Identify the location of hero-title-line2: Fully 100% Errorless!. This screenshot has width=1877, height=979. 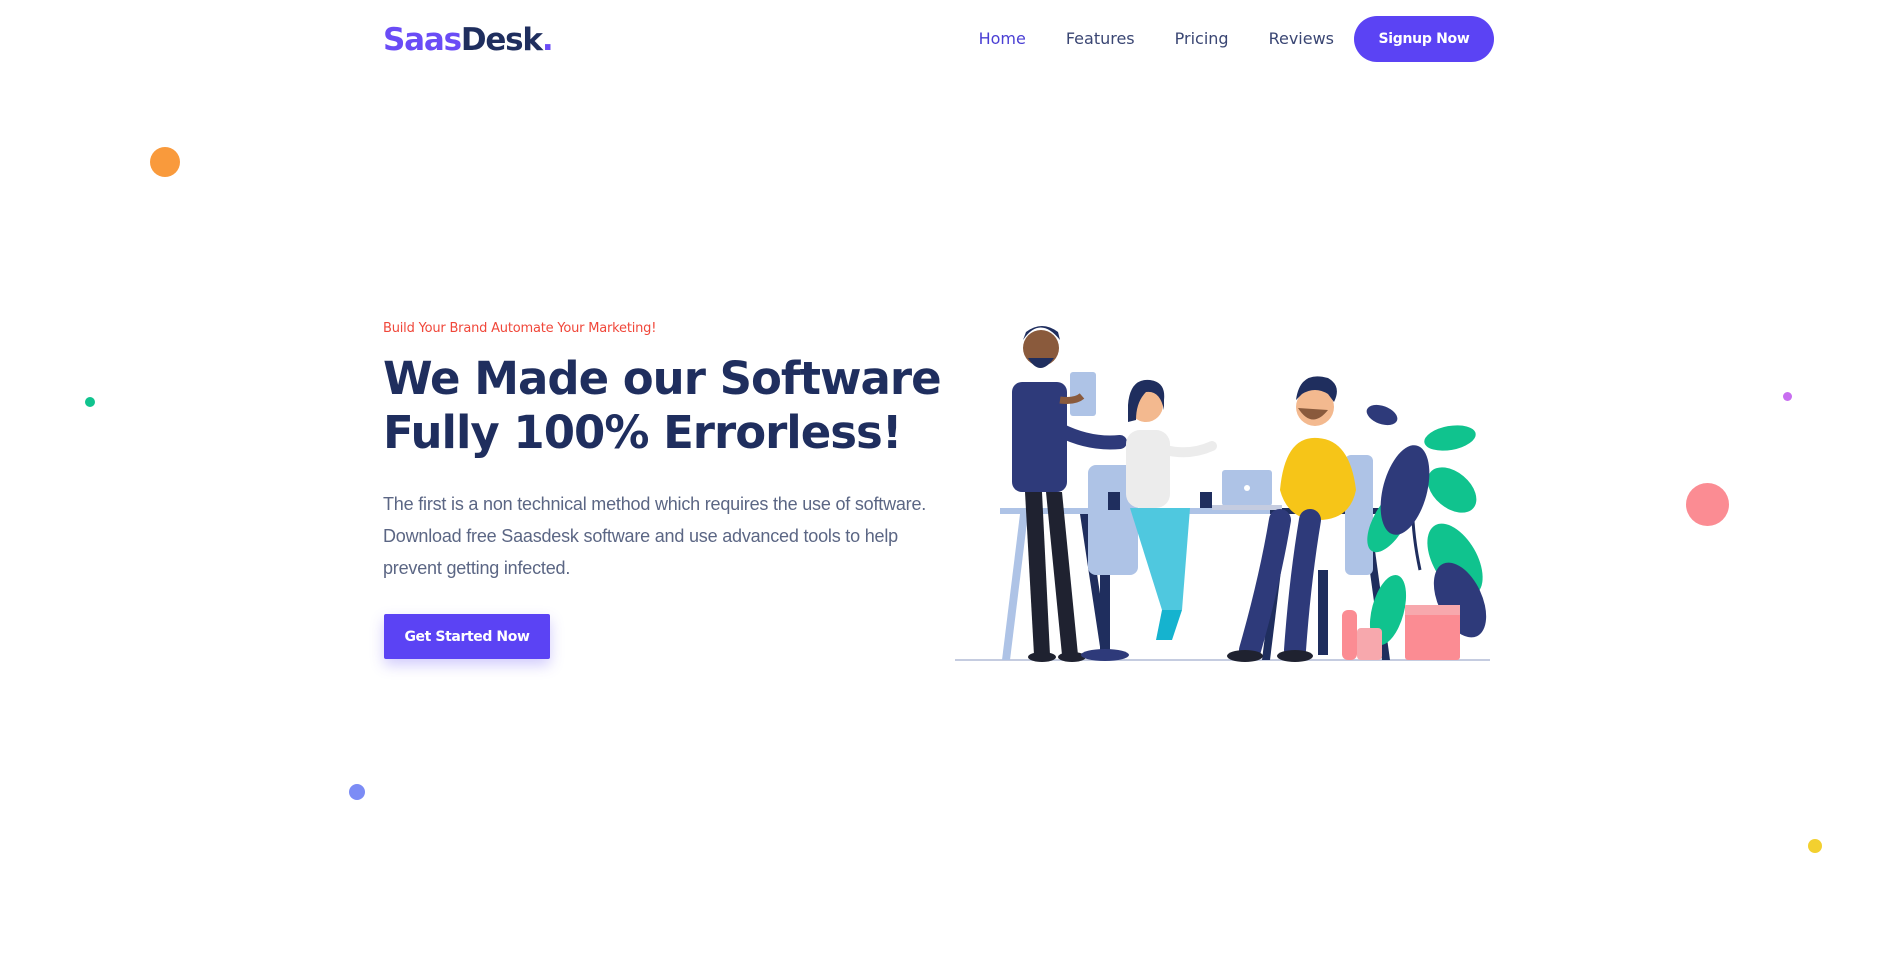
(642, 432).